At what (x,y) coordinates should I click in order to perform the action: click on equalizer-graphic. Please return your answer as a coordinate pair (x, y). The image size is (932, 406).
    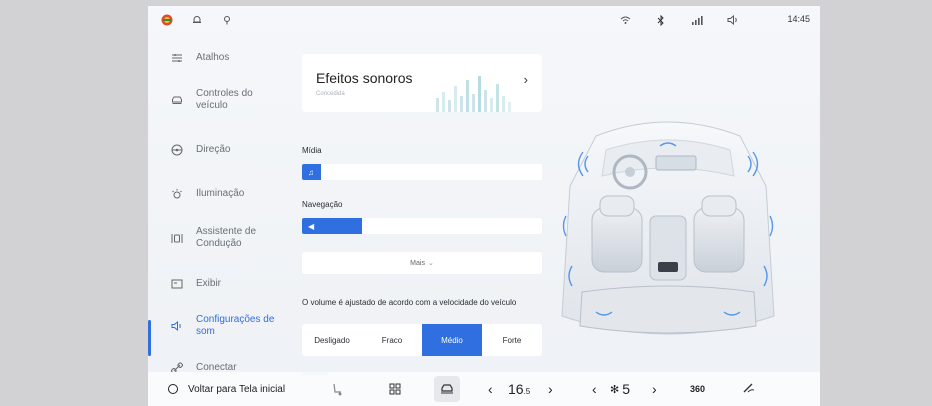
    Looking at the image, I should click on (473, 94).